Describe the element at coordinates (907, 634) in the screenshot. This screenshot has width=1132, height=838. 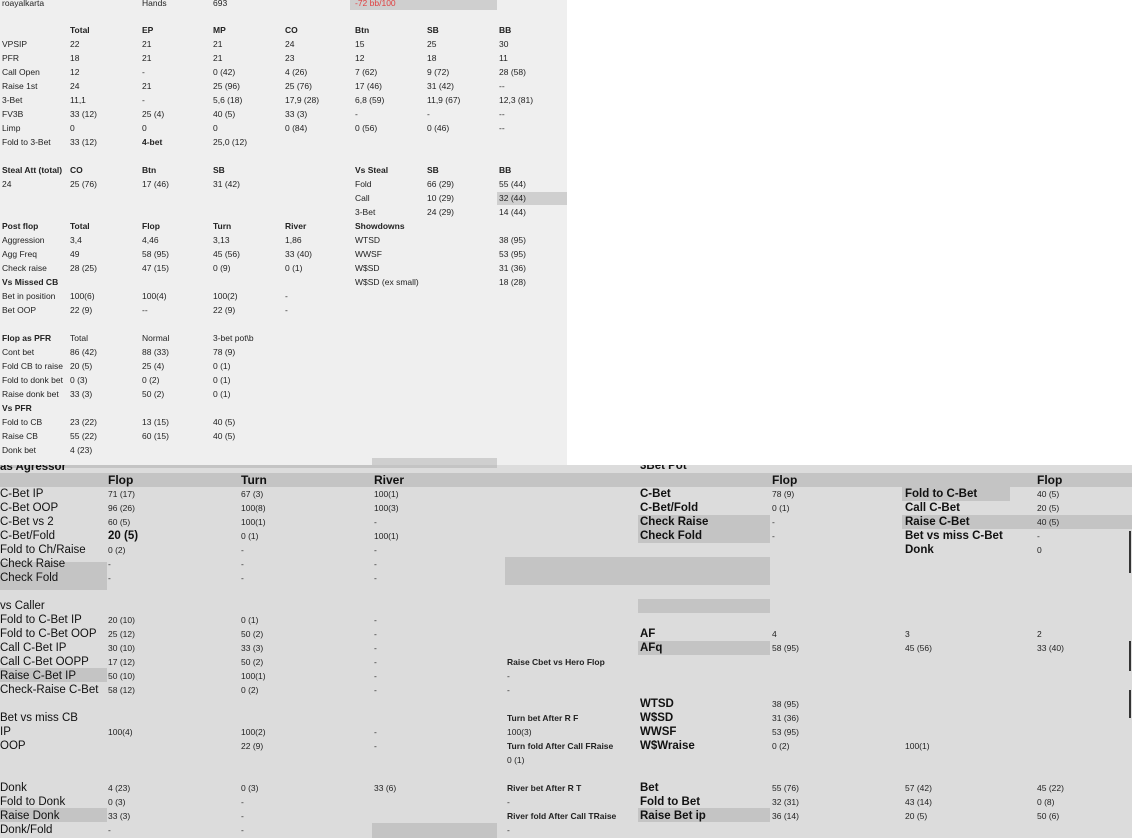
I see `af-turn: 3` at that location.